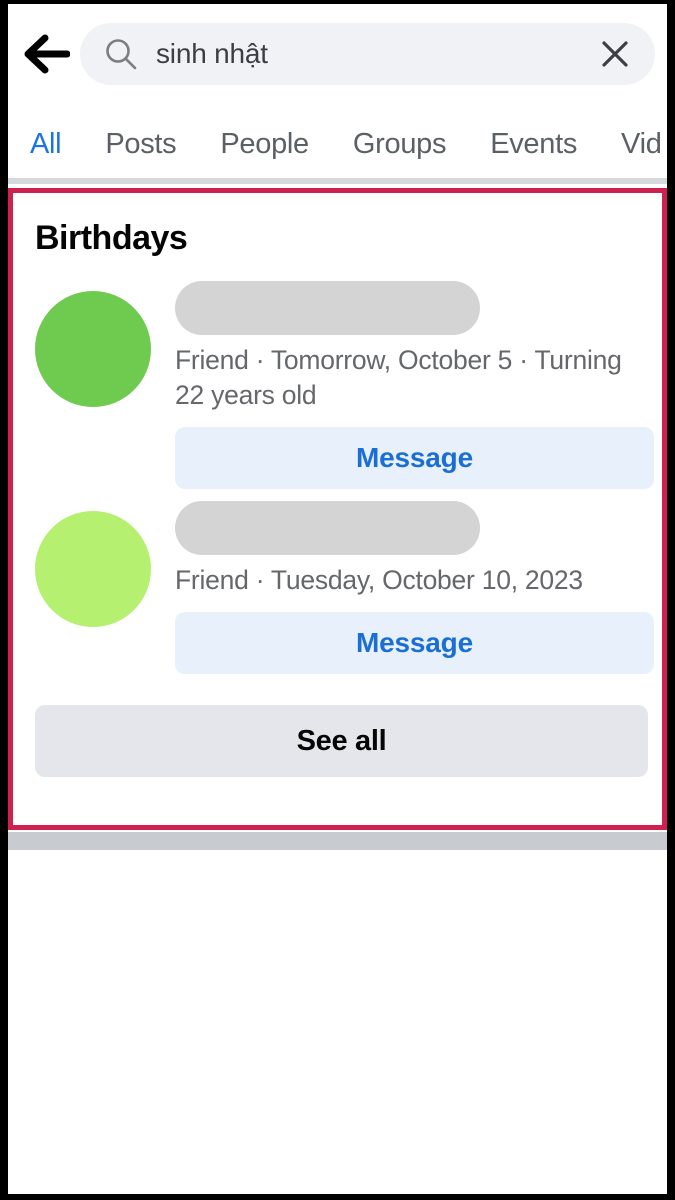 This screenshot has height=1200, width=675. I want to click on tab-videos: Vid, so click(633, 144).